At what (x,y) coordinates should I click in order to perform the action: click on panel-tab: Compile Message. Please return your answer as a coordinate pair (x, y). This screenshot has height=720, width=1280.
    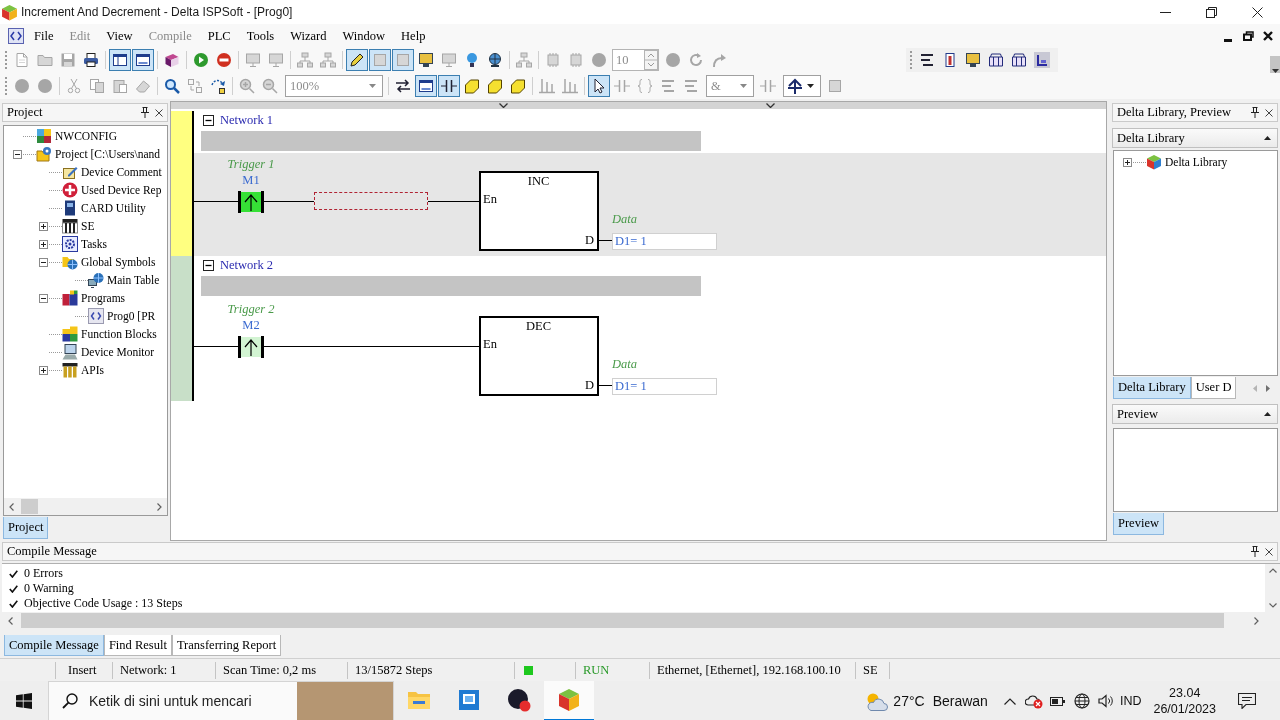
    Looking at the image, I should click on (54, 645).